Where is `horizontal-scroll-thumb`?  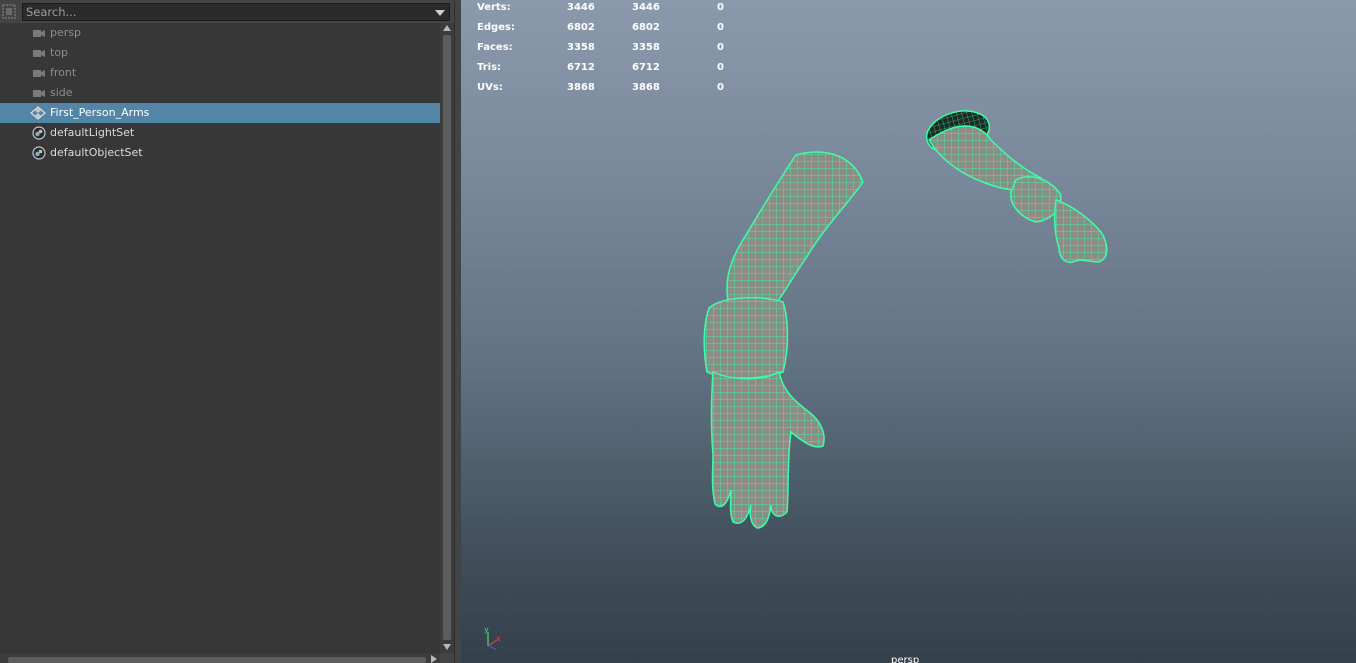 horizontal-scroll-thumb is located at coordinates (217, 660).